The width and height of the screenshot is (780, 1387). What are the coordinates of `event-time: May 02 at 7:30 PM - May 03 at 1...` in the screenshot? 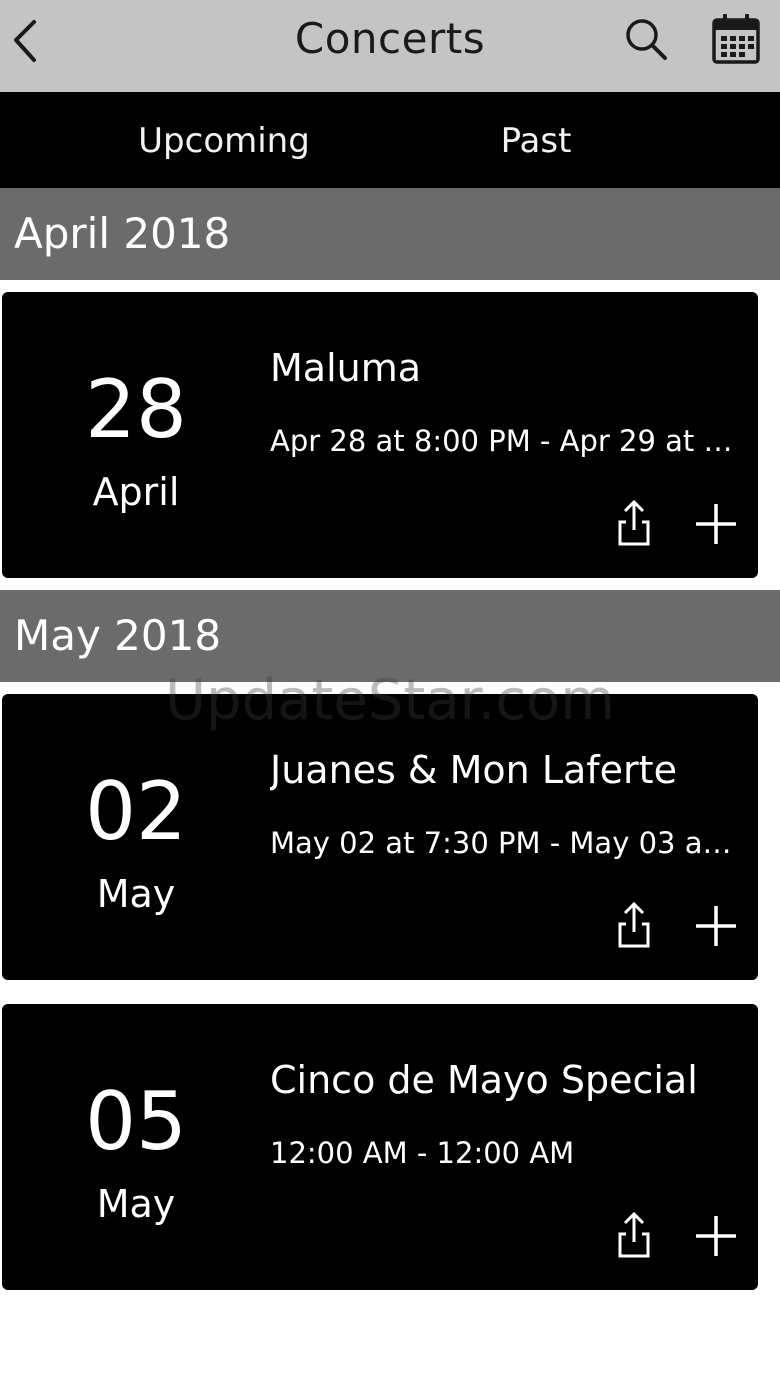 It's located at (504, 843).